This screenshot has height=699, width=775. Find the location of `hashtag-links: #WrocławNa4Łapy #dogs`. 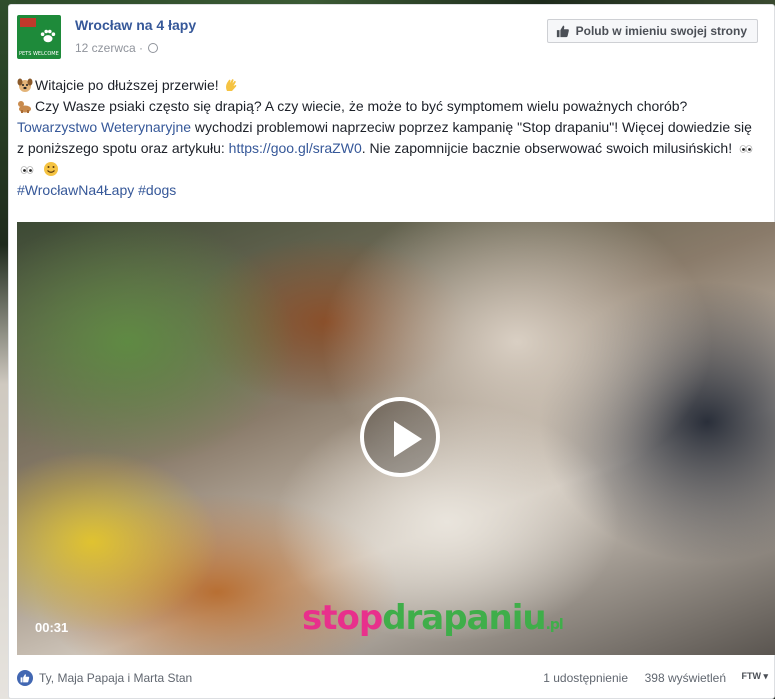

hashtag-links: #WrocławNa4Łapy #dogs is located at coordinates (96, 190).